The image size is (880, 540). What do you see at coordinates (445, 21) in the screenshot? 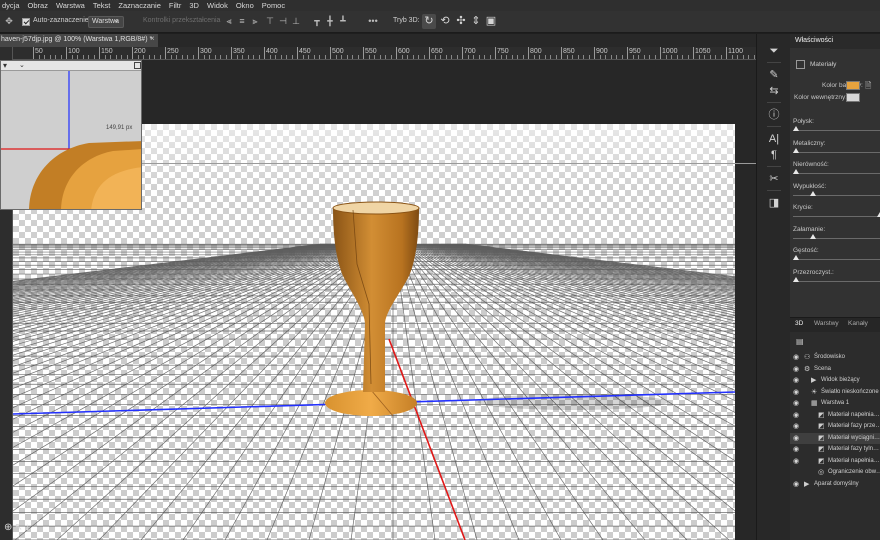
I see `roll-3d-icon: ⟲` at bounding box center [445, 21].